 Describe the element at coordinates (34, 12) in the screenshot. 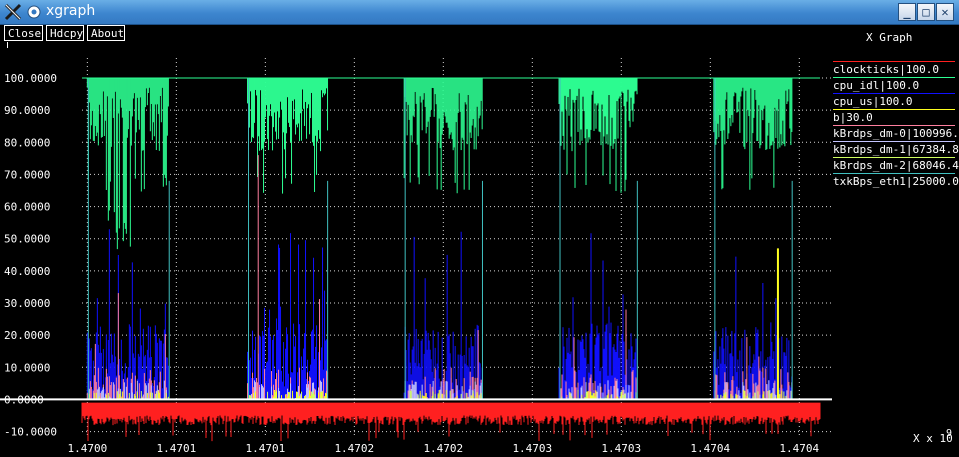

I see `window-menu-icon` at that location.